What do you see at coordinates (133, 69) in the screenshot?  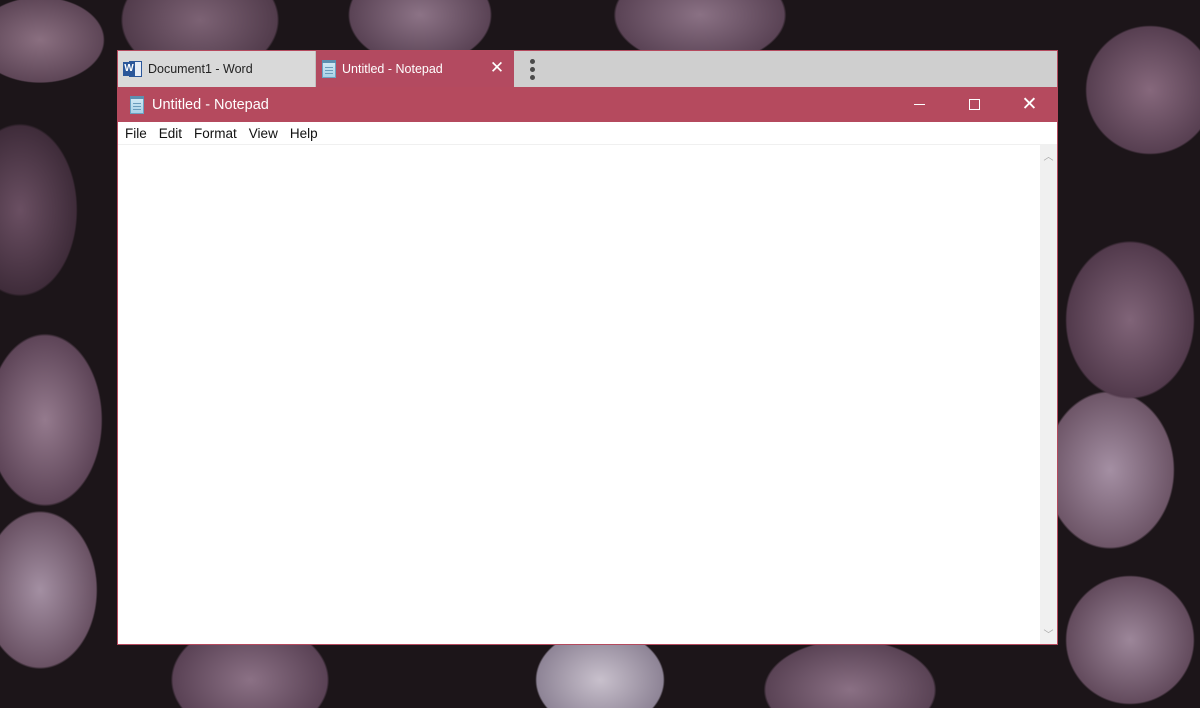 I see `word-icon: W` at bounding box center [133, 69].